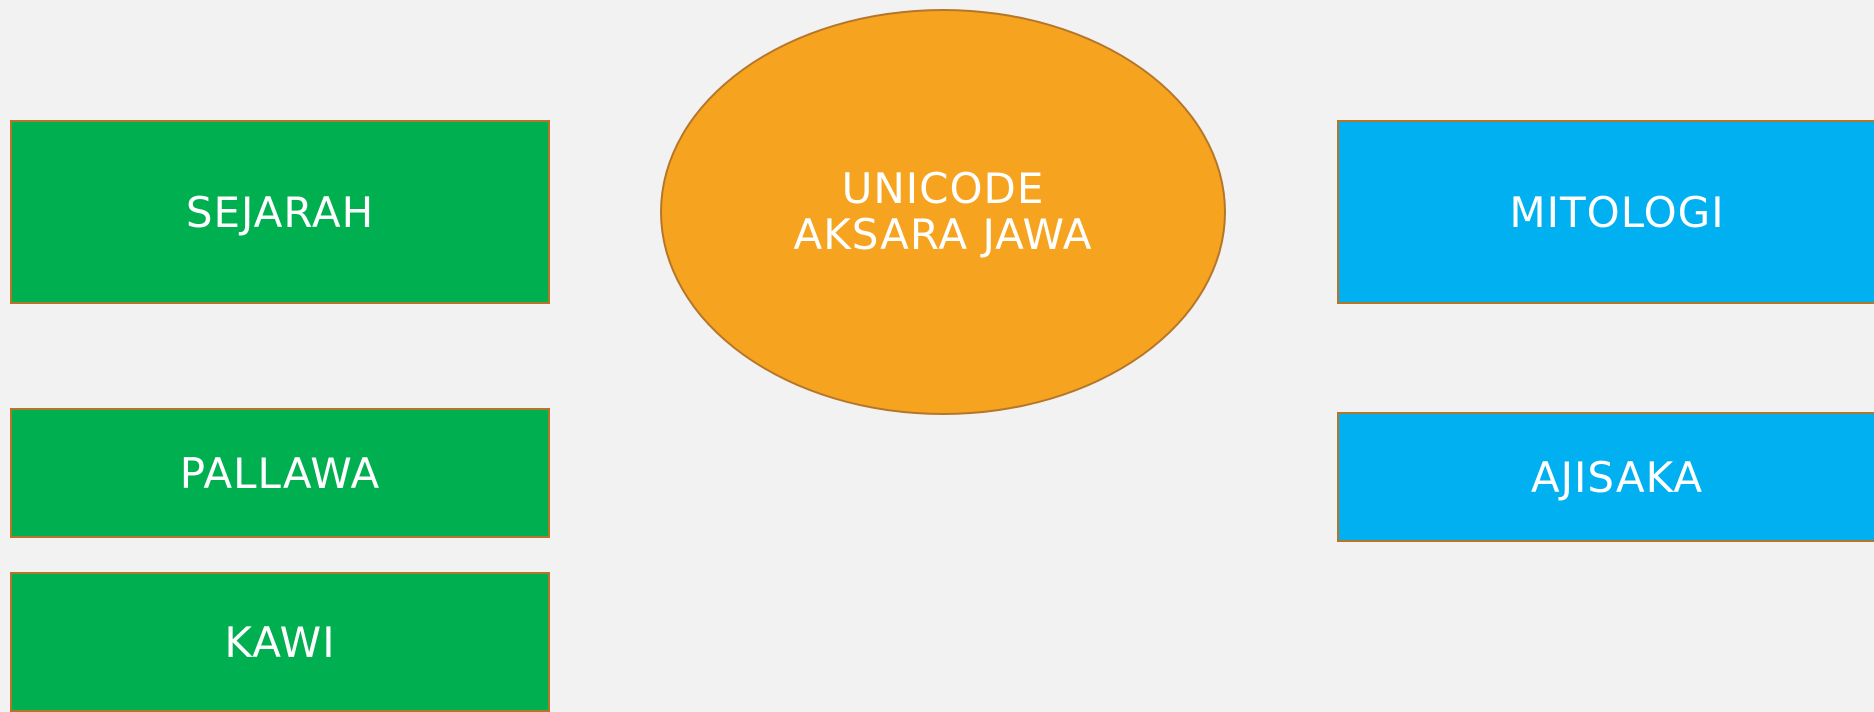 The height and width of the screenshot is (712, 1874). I want to click on ajisaka-label: AJISAKA, so click(1617, 477).